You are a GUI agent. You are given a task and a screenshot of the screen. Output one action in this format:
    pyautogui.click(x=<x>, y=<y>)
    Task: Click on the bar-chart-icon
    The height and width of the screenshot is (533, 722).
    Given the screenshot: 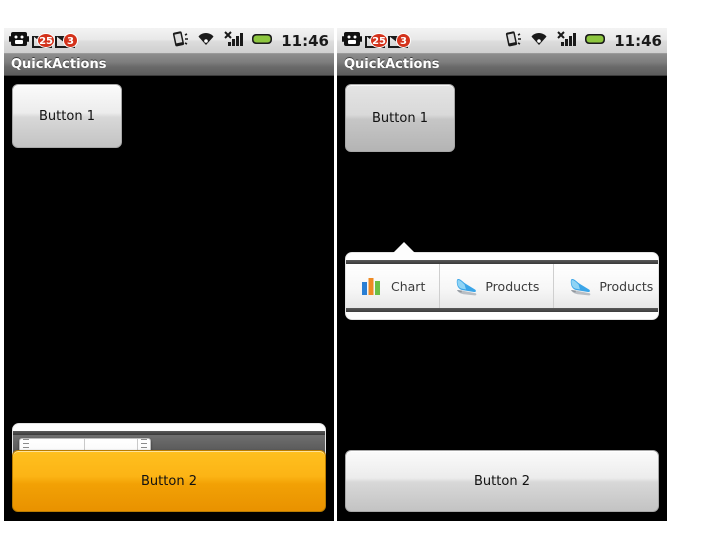 What is the action you would take?
    pyautogui.click(x=371, y=286)
    